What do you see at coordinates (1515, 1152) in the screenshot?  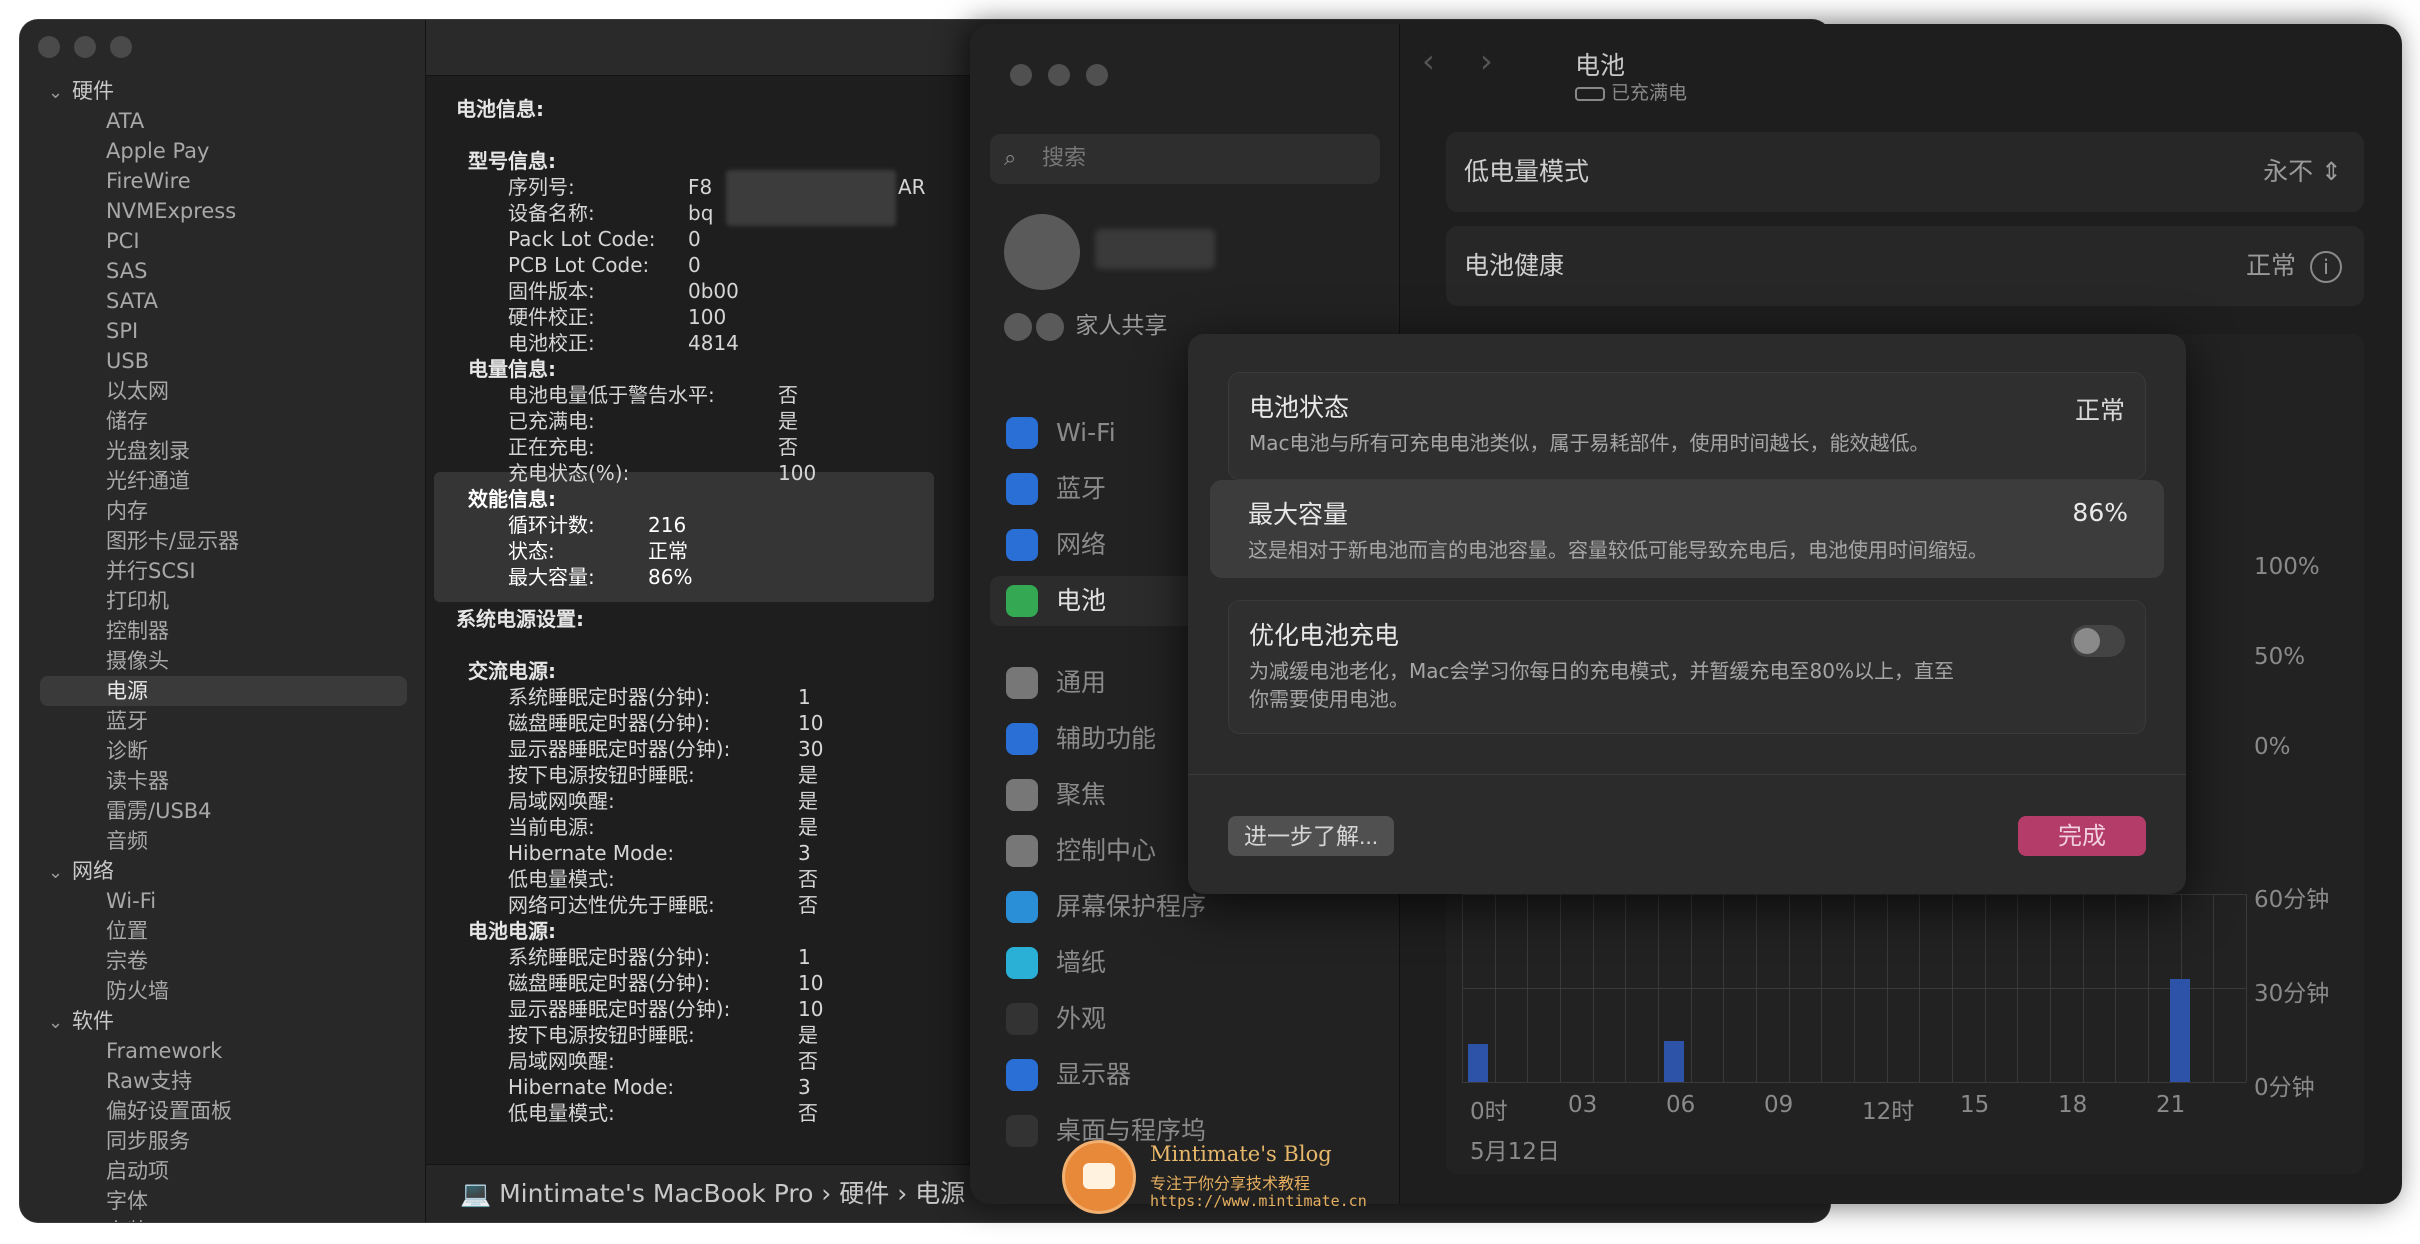 I see `chart-date-label: 5月12日` at bounding box center [1515, 1152].